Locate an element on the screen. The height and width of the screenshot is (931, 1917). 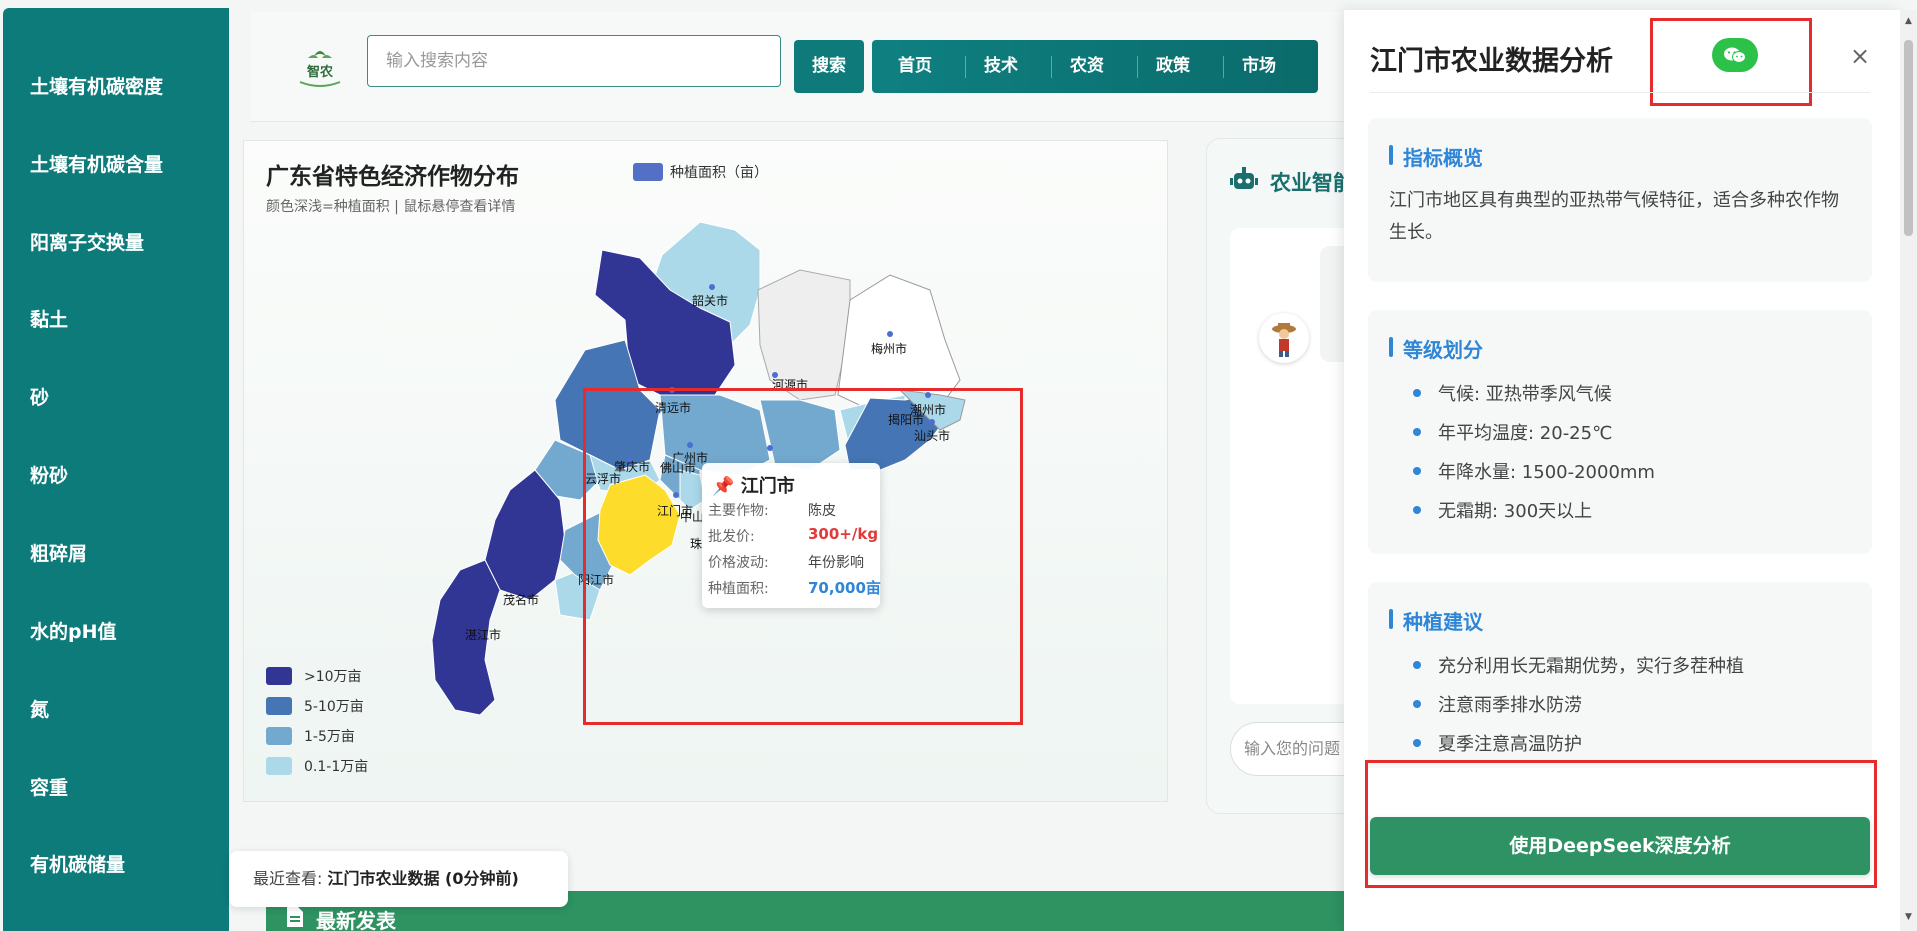
logo-text: 智农 is located at coordinates (320, 72).